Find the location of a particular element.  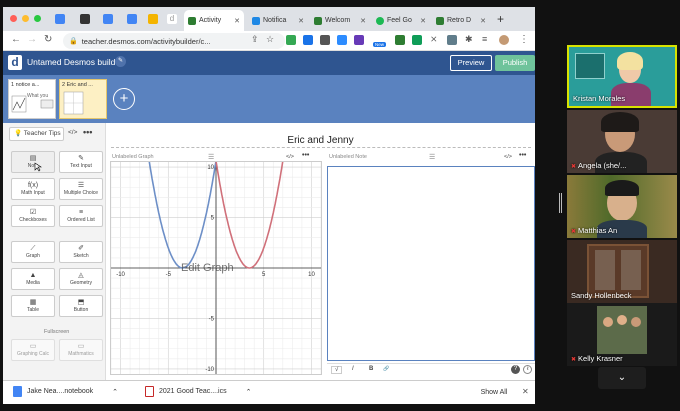

video-tile-kristan: Kristan Morales is located at coordinates (622, 76).